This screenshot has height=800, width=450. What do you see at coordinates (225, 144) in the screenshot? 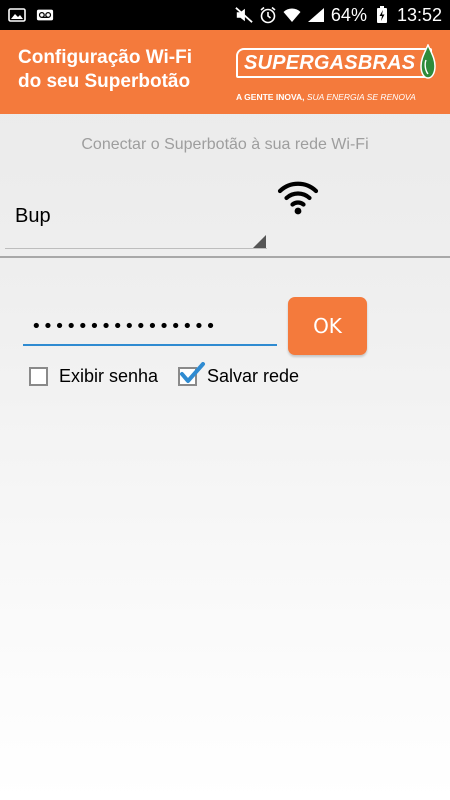
I see `instruction-text: Conectar o Superbotão à sua rede Wi-Fi` at bounding box center [225, 144].